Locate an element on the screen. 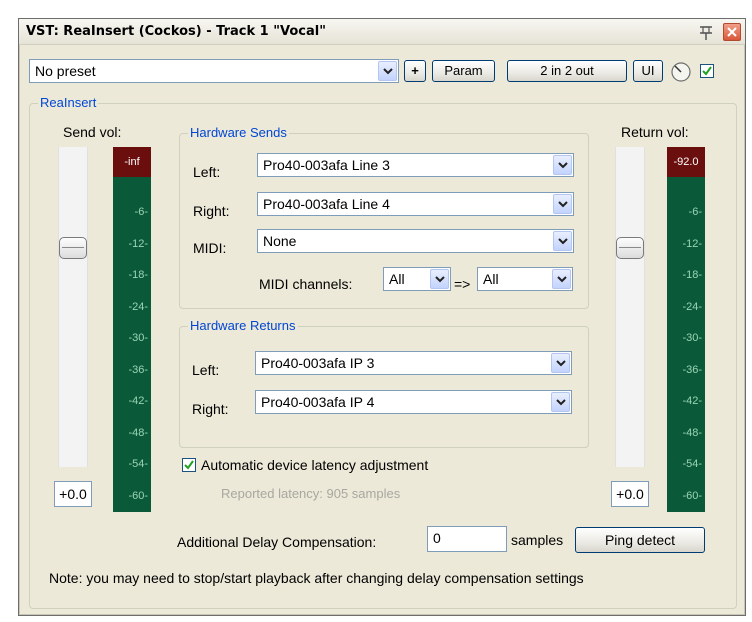 This screenshot has width=752, height=622. return-meter-tick: -48- is located at coordinates (692, 433).